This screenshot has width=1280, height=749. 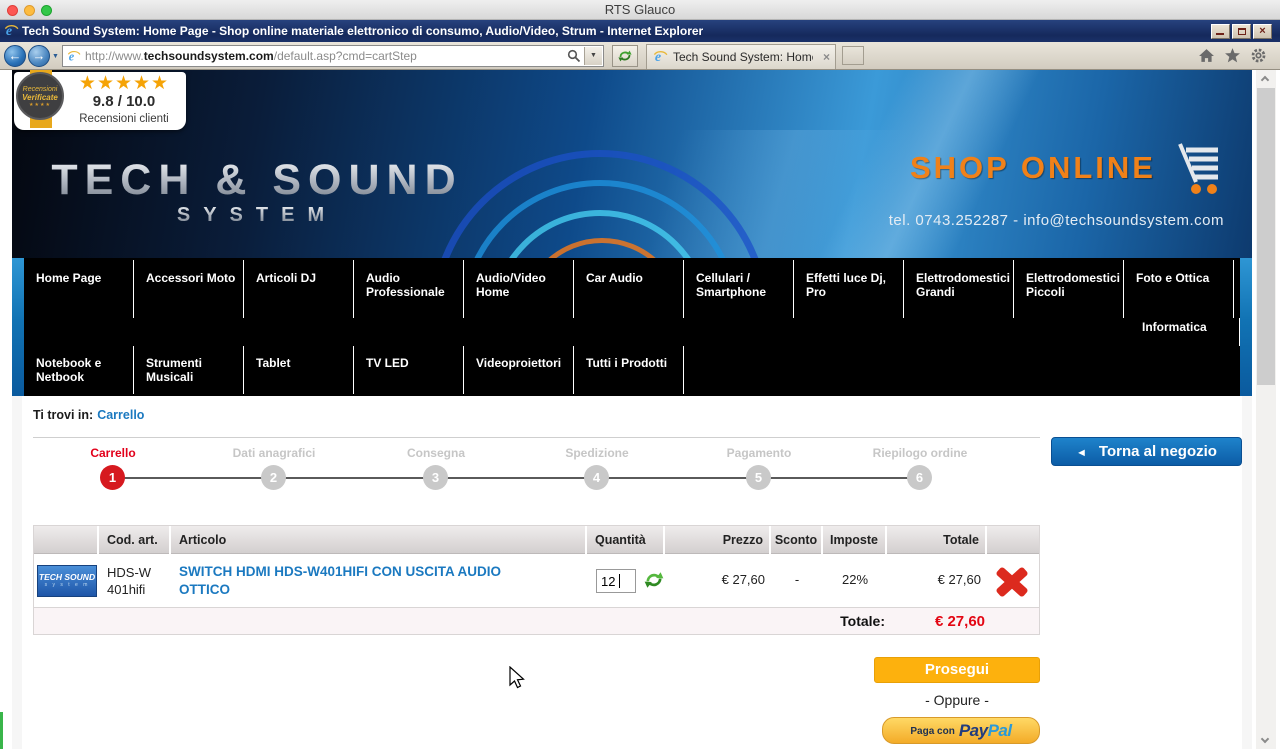 What do you see at coordinates (1069, 289) in the screenshot?
I see `nav-item-elettrodomestici-piccoli: Elettrodomestici Piccoli` at bounding box center [1069, 289].